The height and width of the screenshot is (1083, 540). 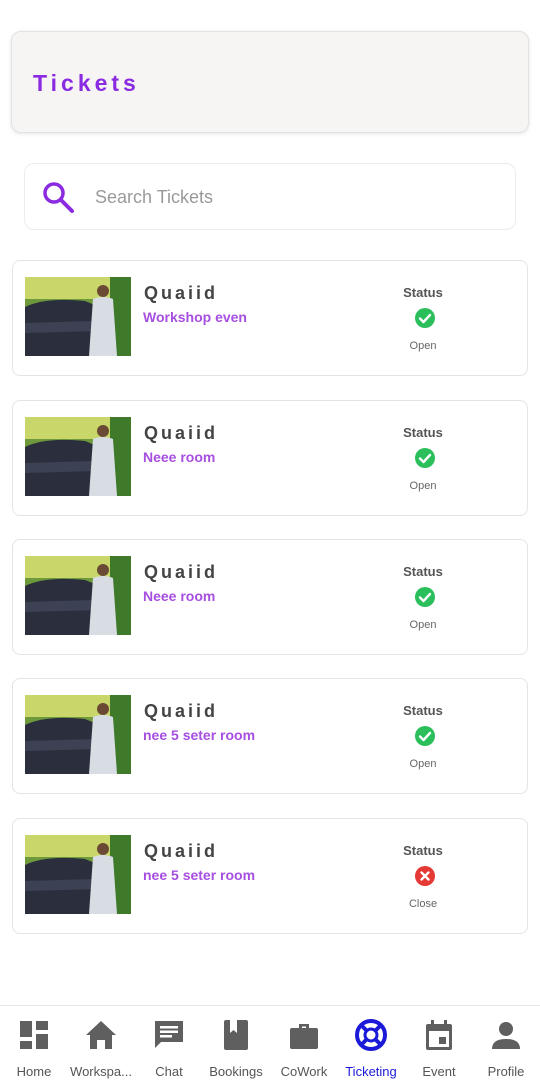 I want to click on ticket-card: Quaiid nee 5 seter room Status Open, so click(x=270, y=736).